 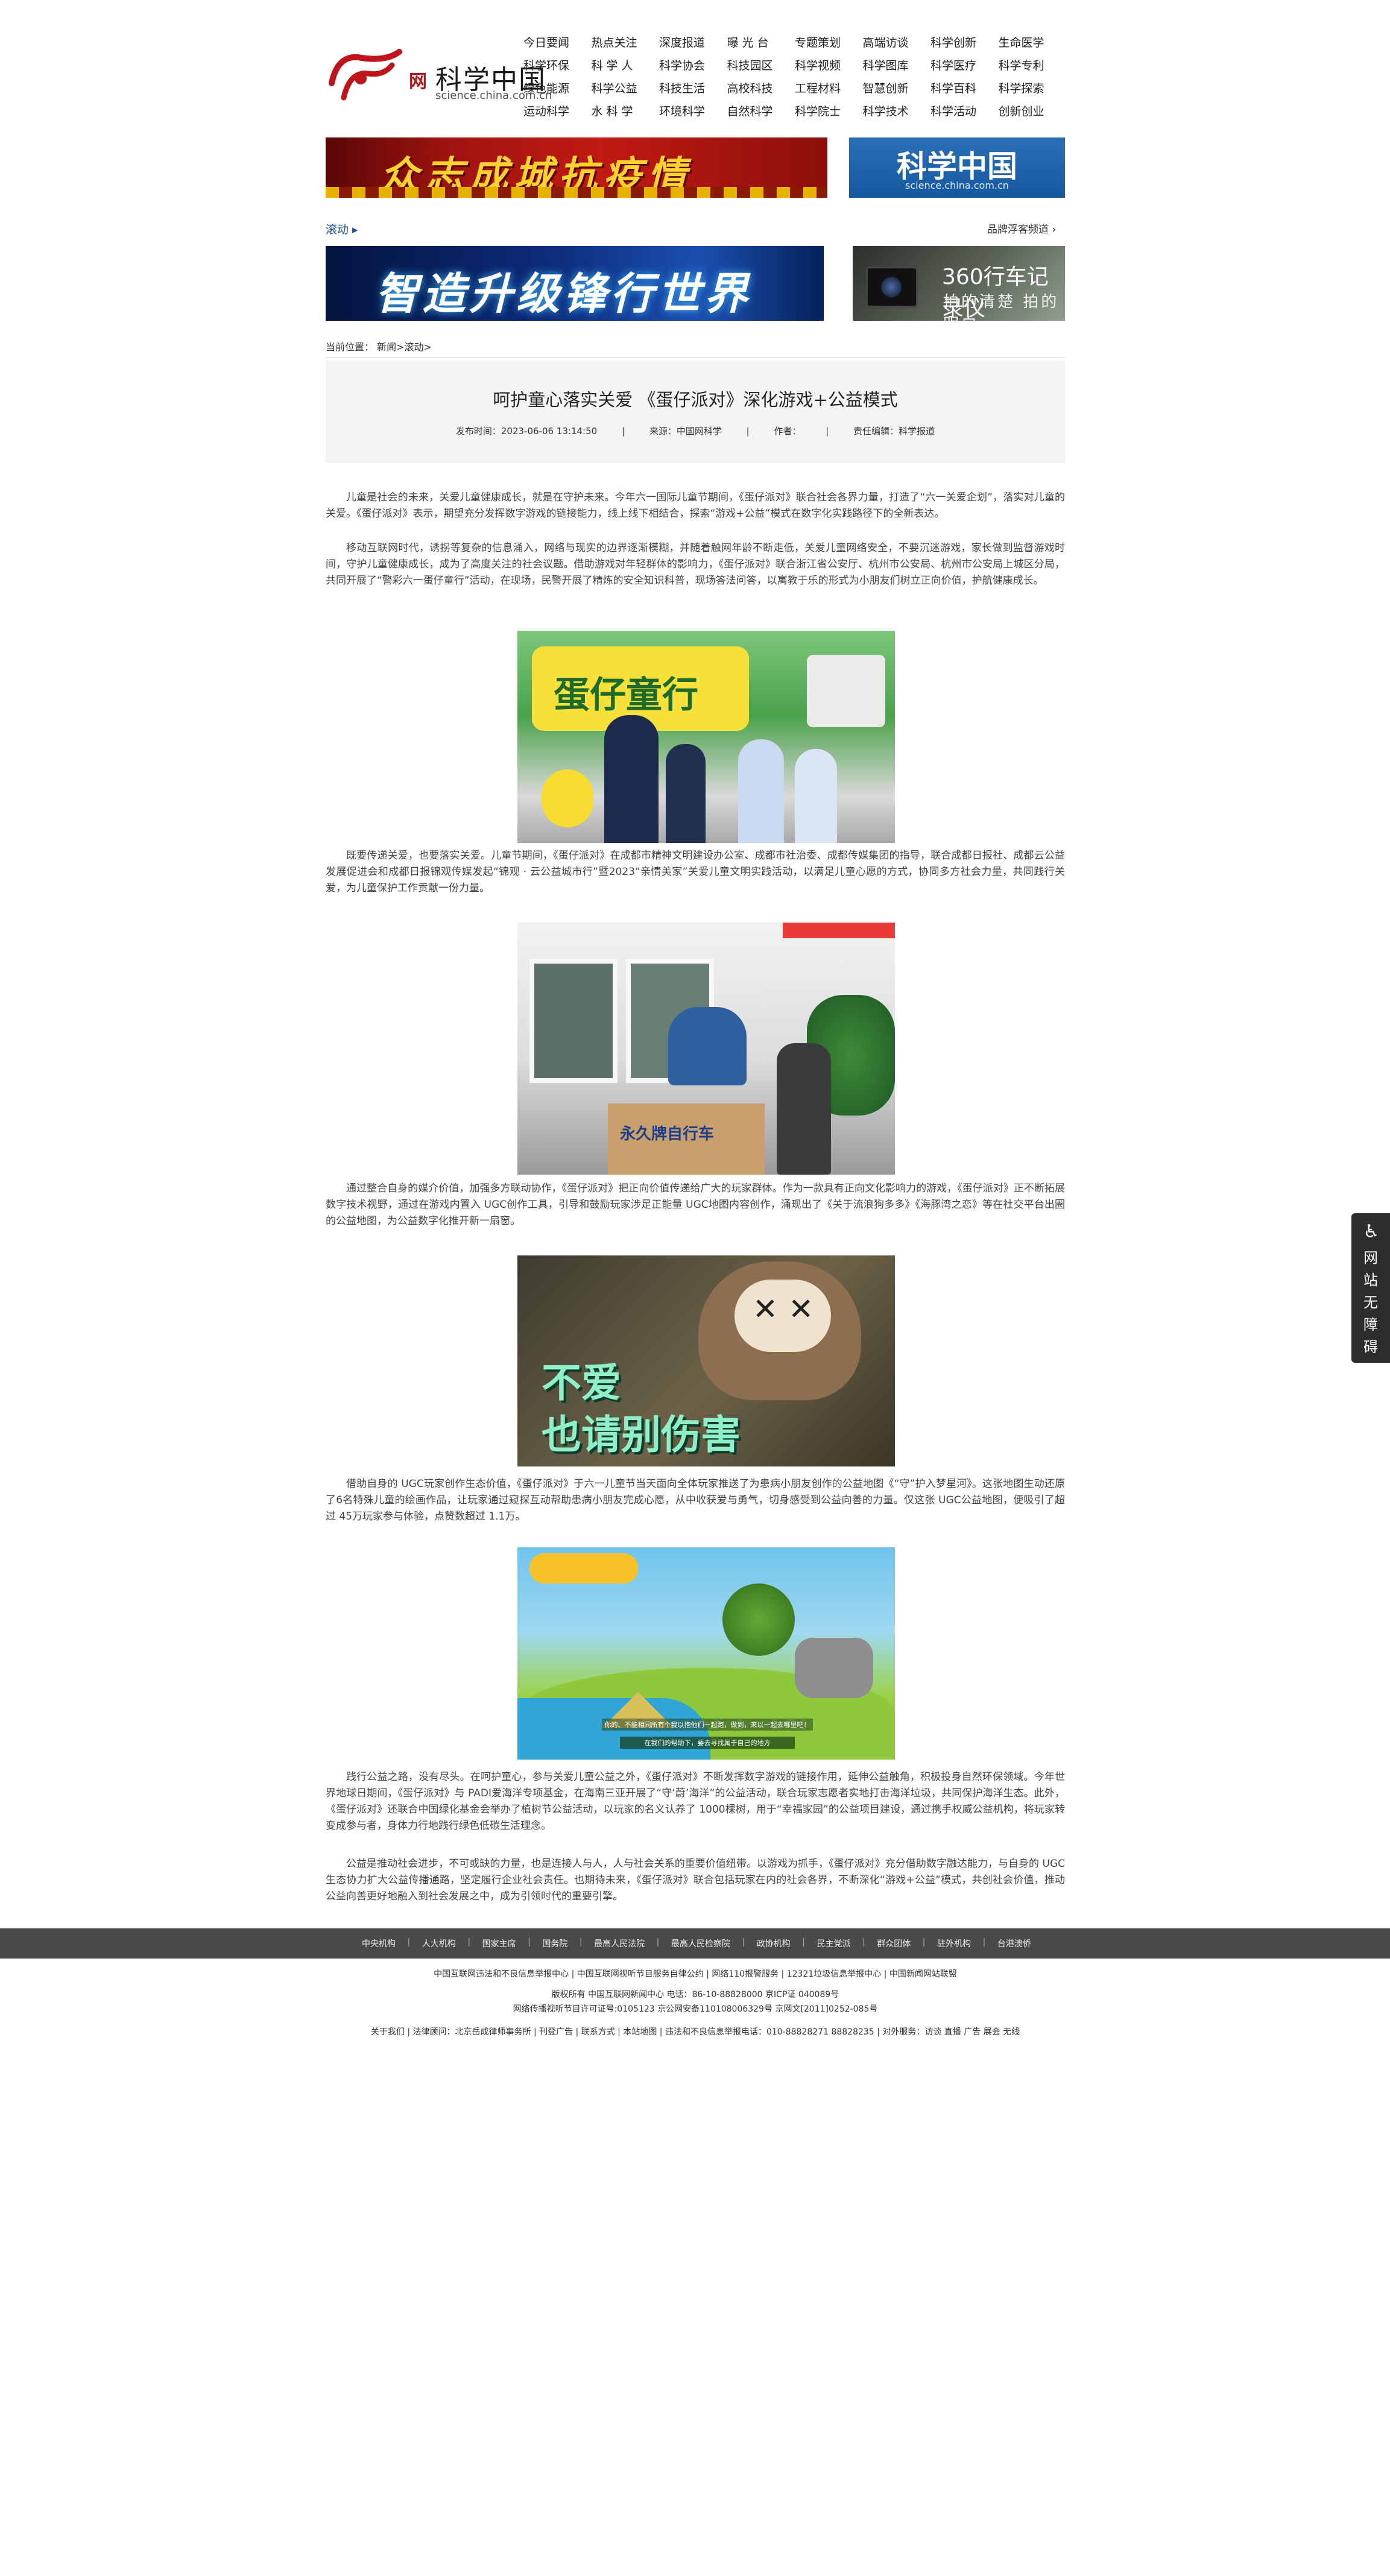 What do you see at coordinates (846, 691) in the screenshot?
I see `photo-display-board` at bounding box center [846, 691].